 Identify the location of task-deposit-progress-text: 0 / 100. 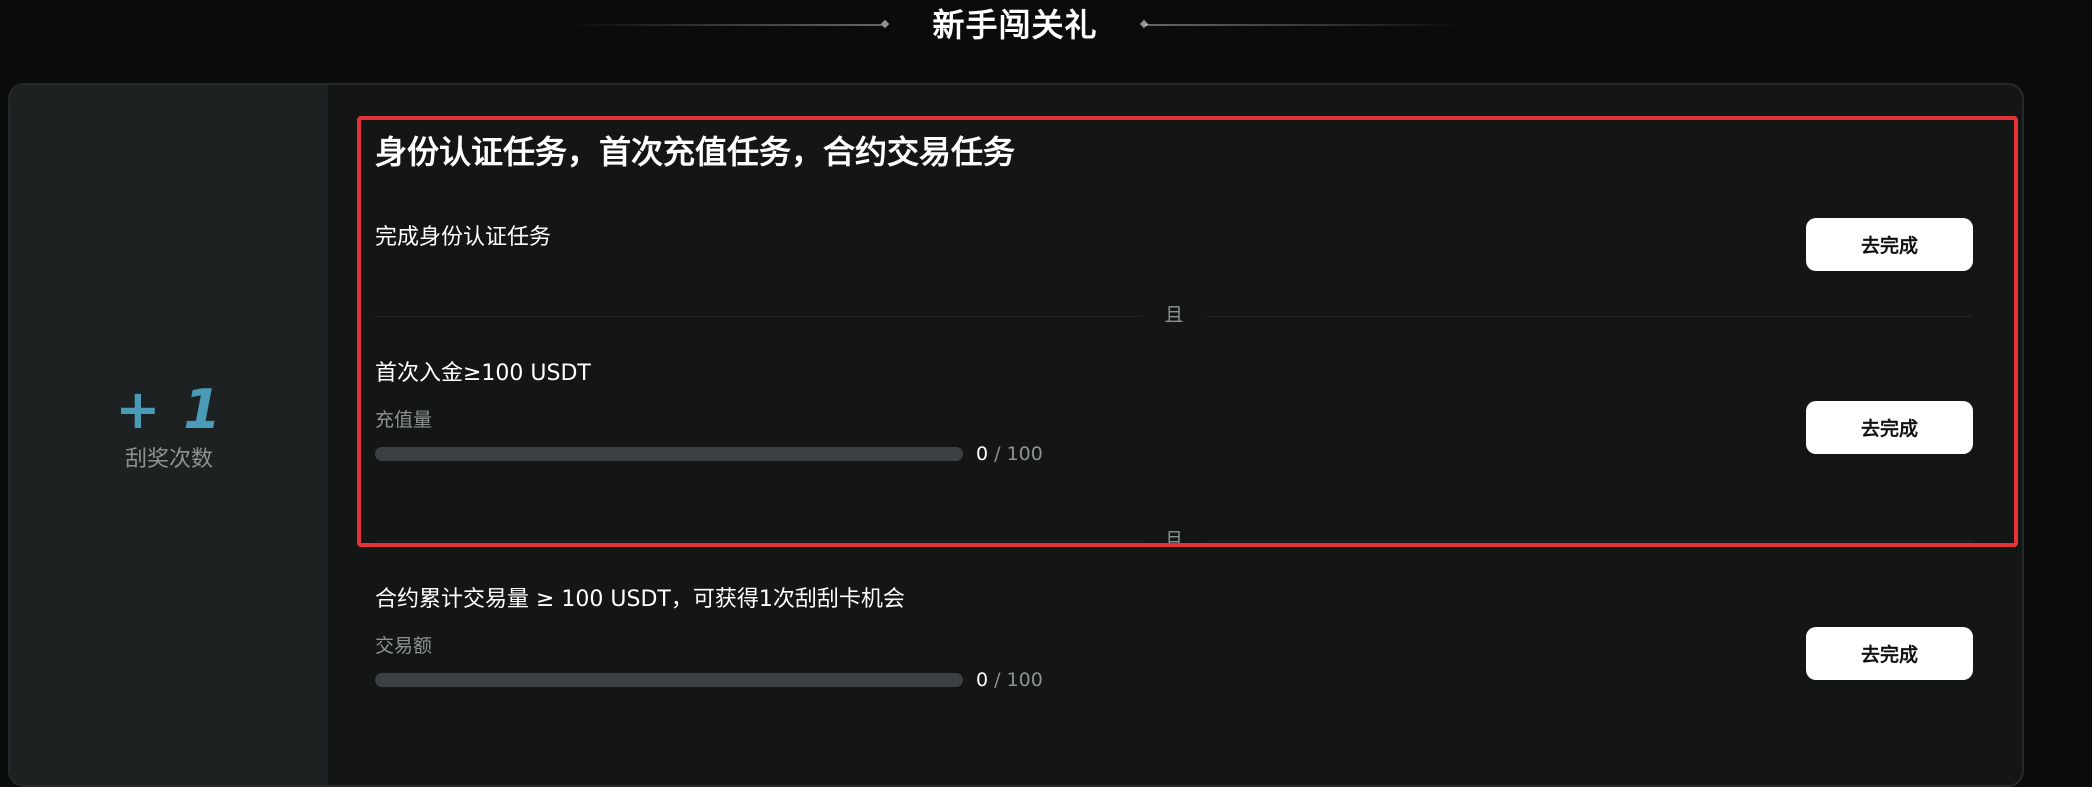
(1009, 454).